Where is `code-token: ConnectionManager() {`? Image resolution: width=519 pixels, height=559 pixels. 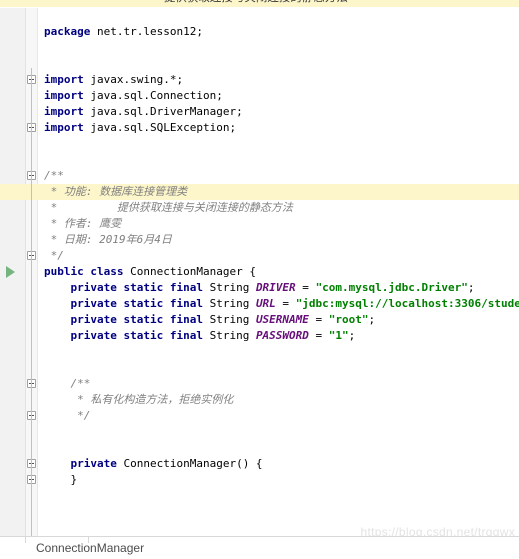 code-token: ConnectionManager() { is located at coordinates (189, 463).